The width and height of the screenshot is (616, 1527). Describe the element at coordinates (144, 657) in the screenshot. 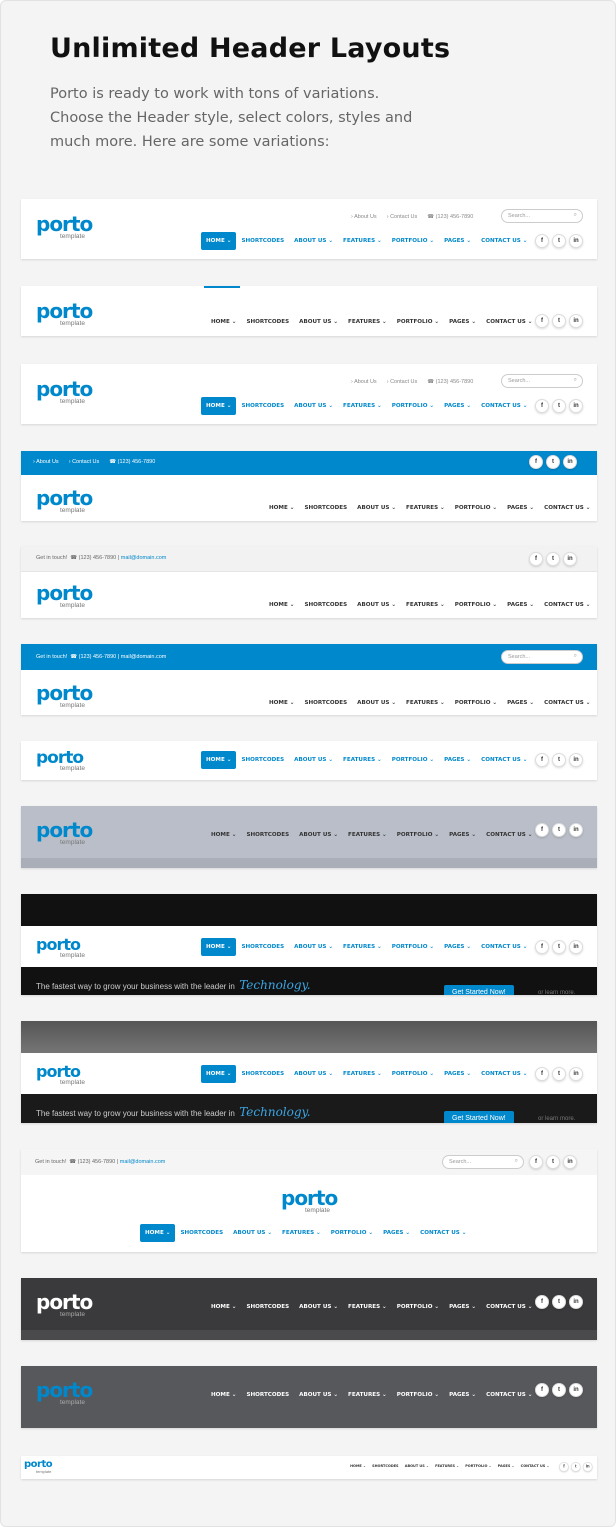

I see `mail-link: mail@domain.com` at that location.